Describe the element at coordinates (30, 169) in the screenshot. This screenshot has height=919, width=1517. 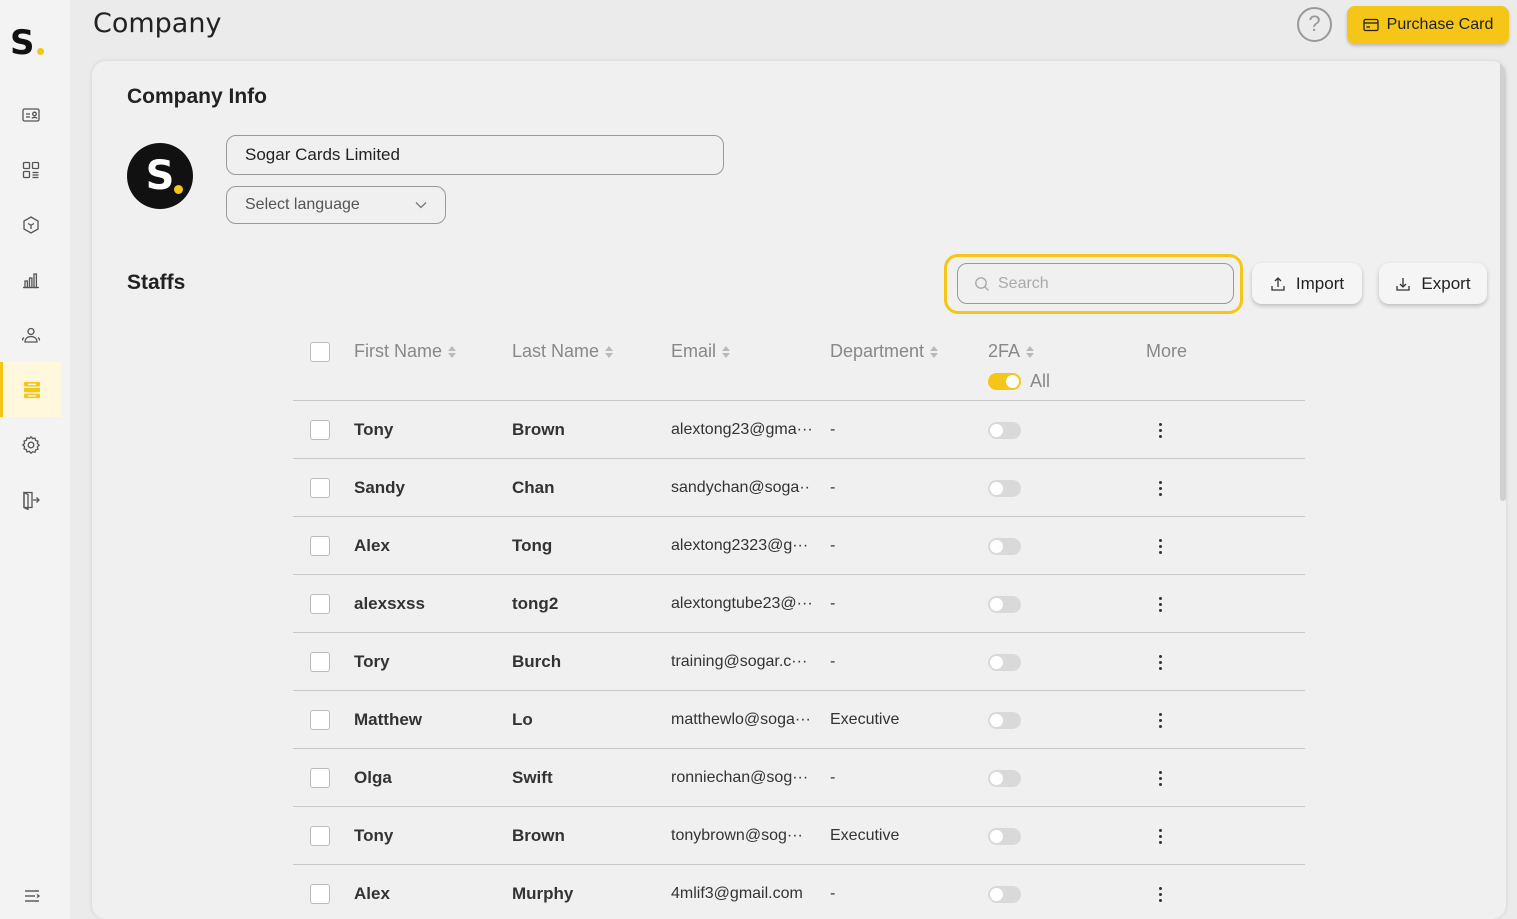
I see `dashboard-icon` at that location.